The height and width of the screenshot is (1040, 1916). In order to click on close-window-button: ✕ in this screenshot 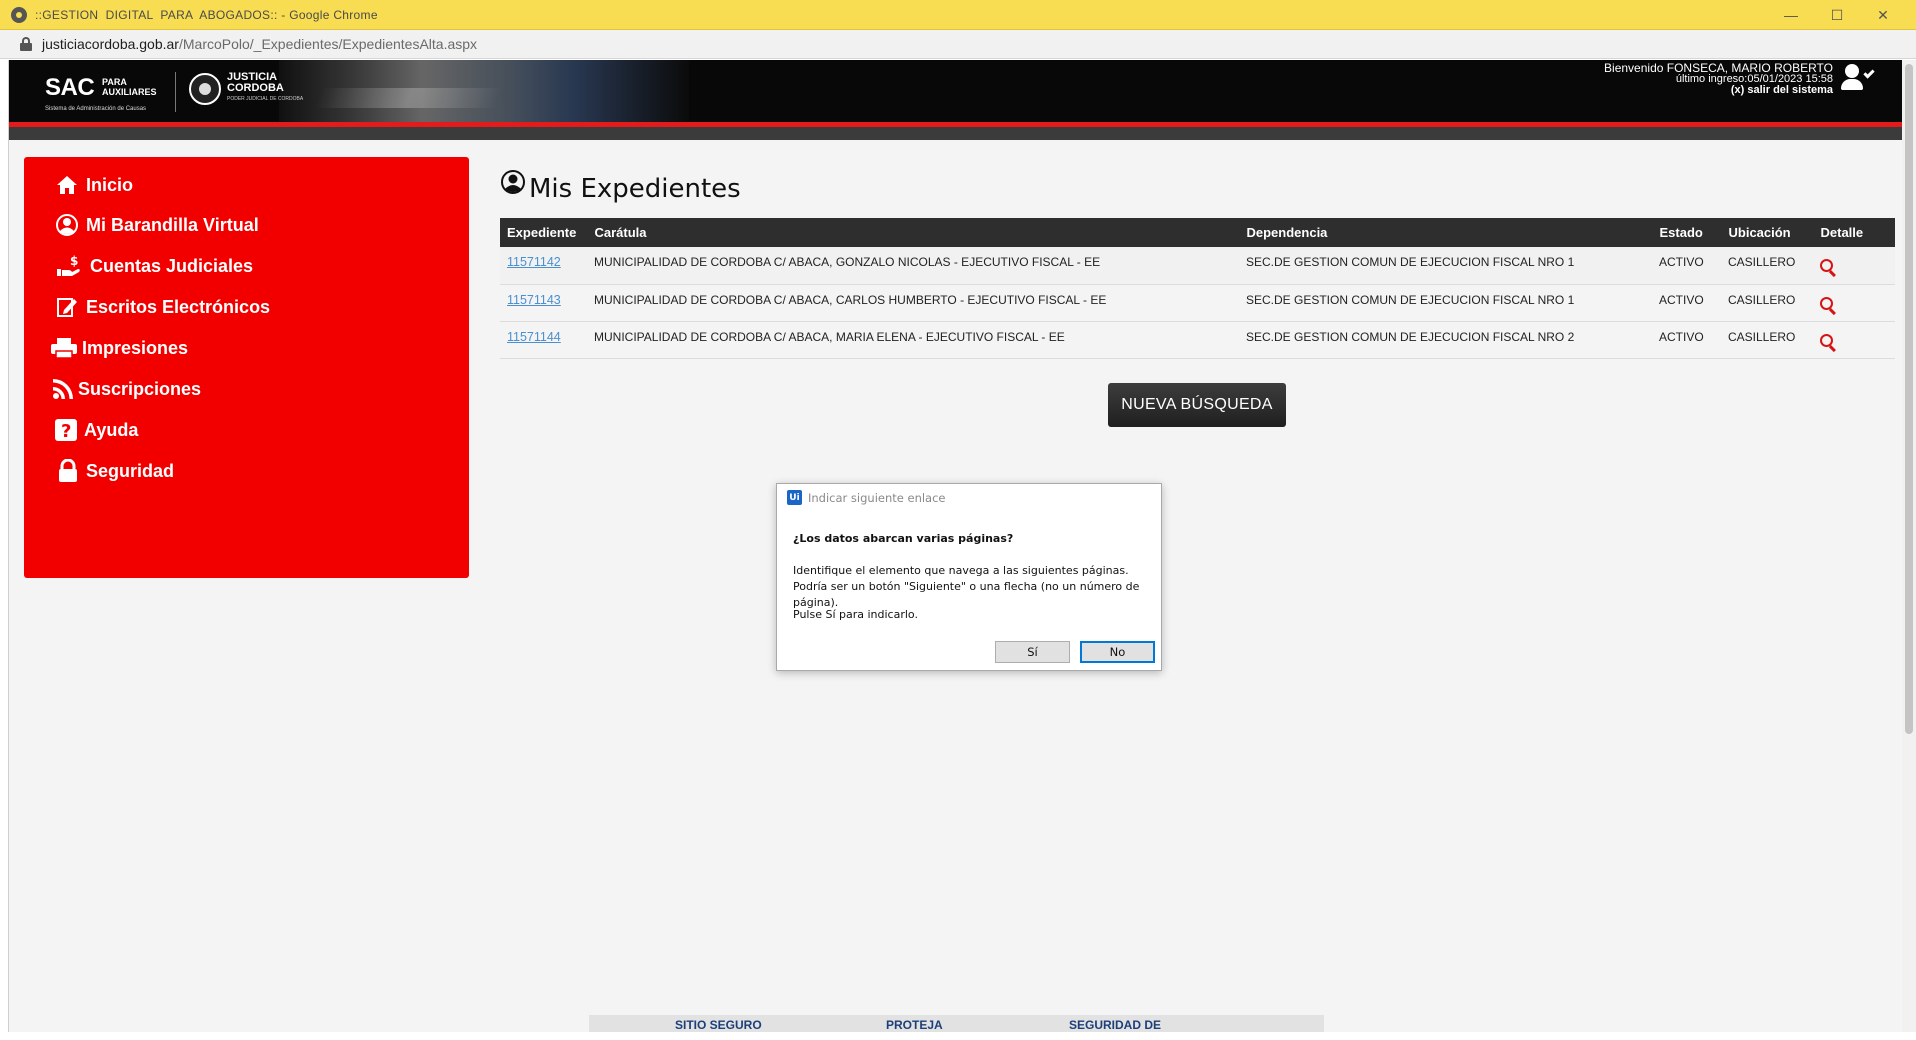, I will do `click(1883, 15)`.